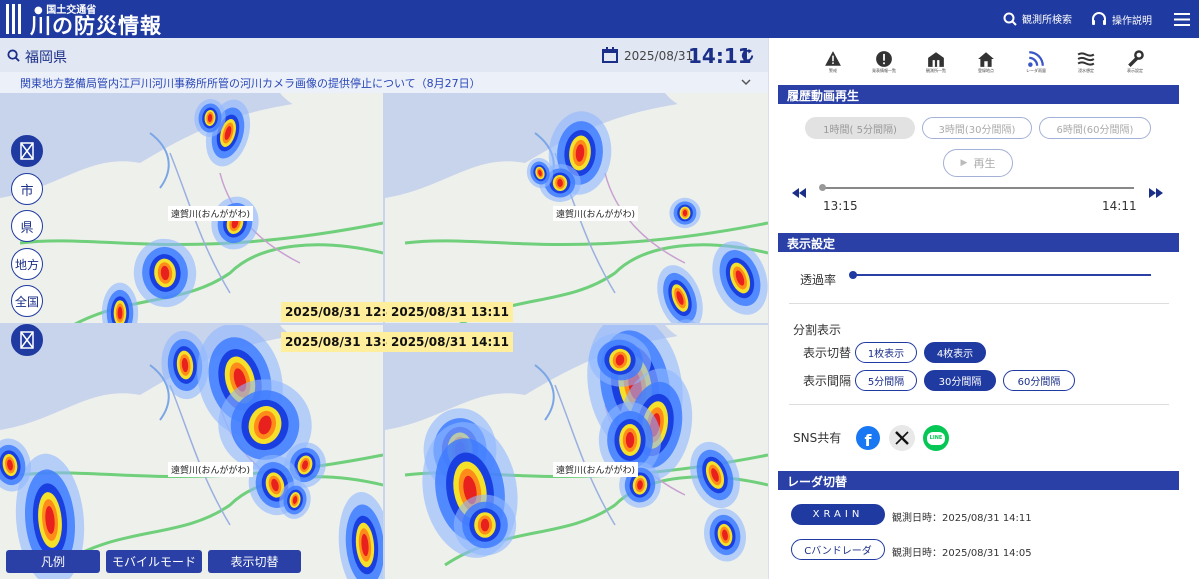 The height and width of the screenshot is (579, 1199). Describe the element at coordinates (964, 163) in the screenshot. I see `play-icon: ▶` at that location.